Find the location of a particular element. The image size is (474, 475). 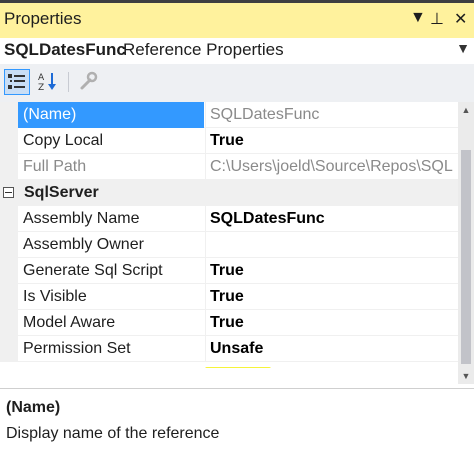

category-name: SqlServer is located at coordinates (61, 192).